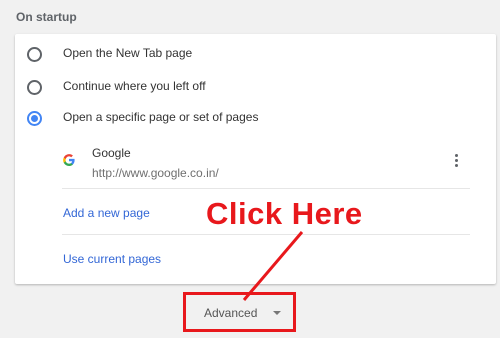  I want to click on caret-down-icon, so click(277, 313).